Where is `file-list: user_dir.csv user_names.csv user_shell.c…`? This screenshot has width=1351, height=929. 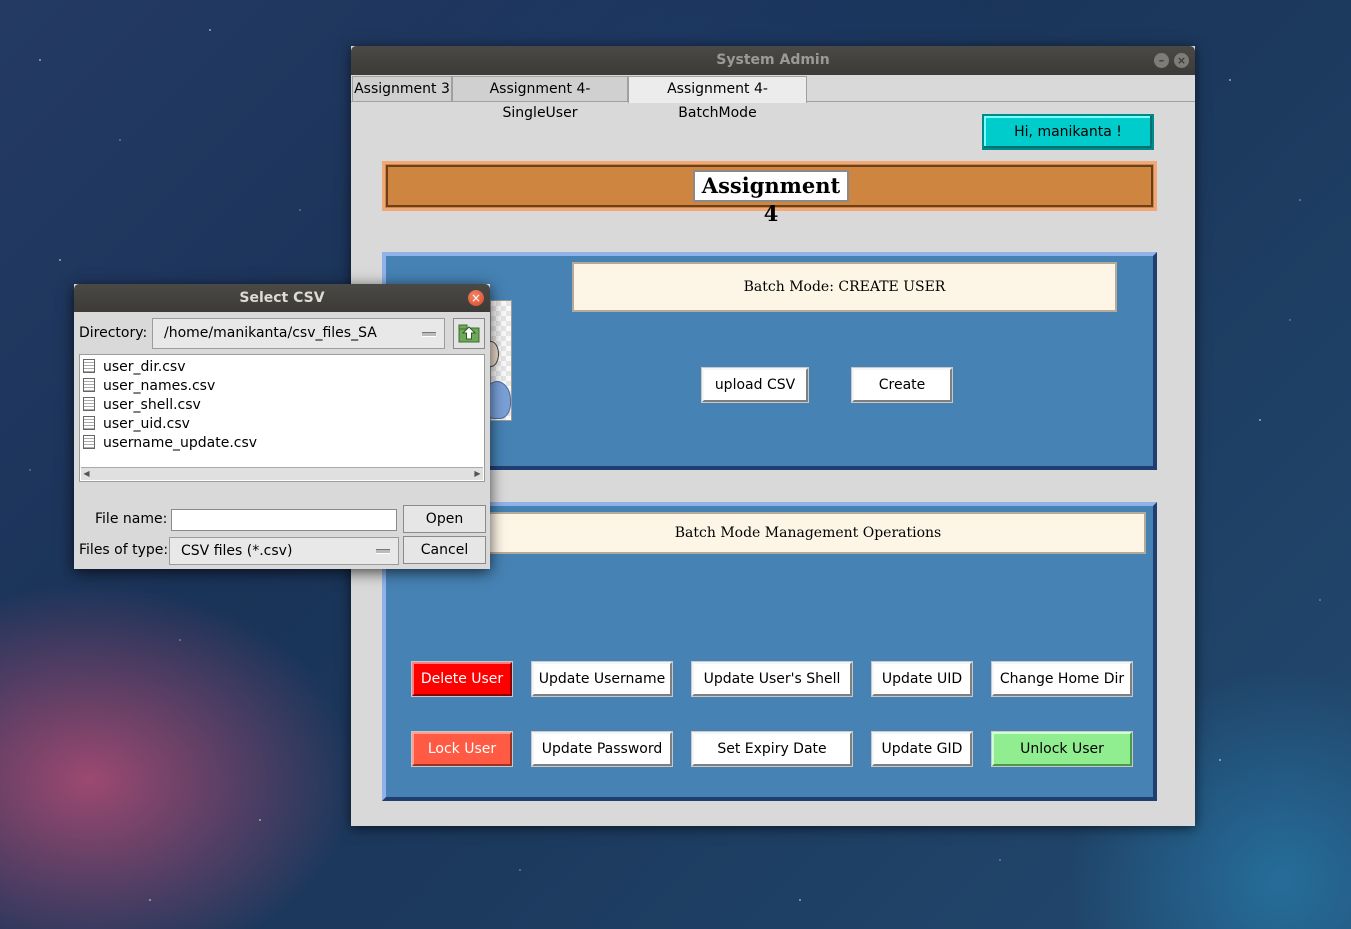
file-list: user_dir.csv user_names.csv user_shell.c… is located at coordinates (282, 418).